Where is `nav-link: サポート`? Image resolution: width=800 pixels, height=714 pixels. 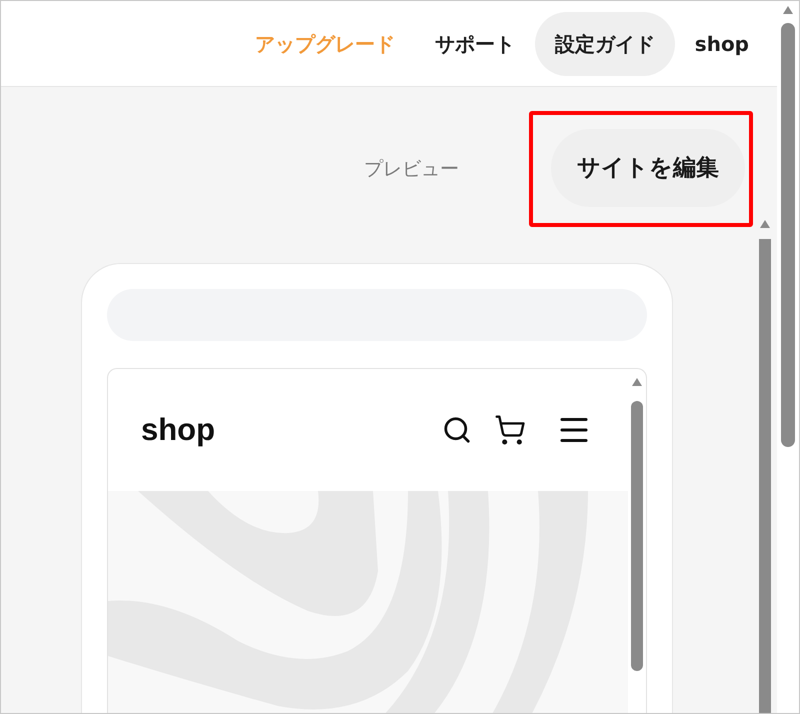
nav-link: サポート is located at coordinates (474, 44).